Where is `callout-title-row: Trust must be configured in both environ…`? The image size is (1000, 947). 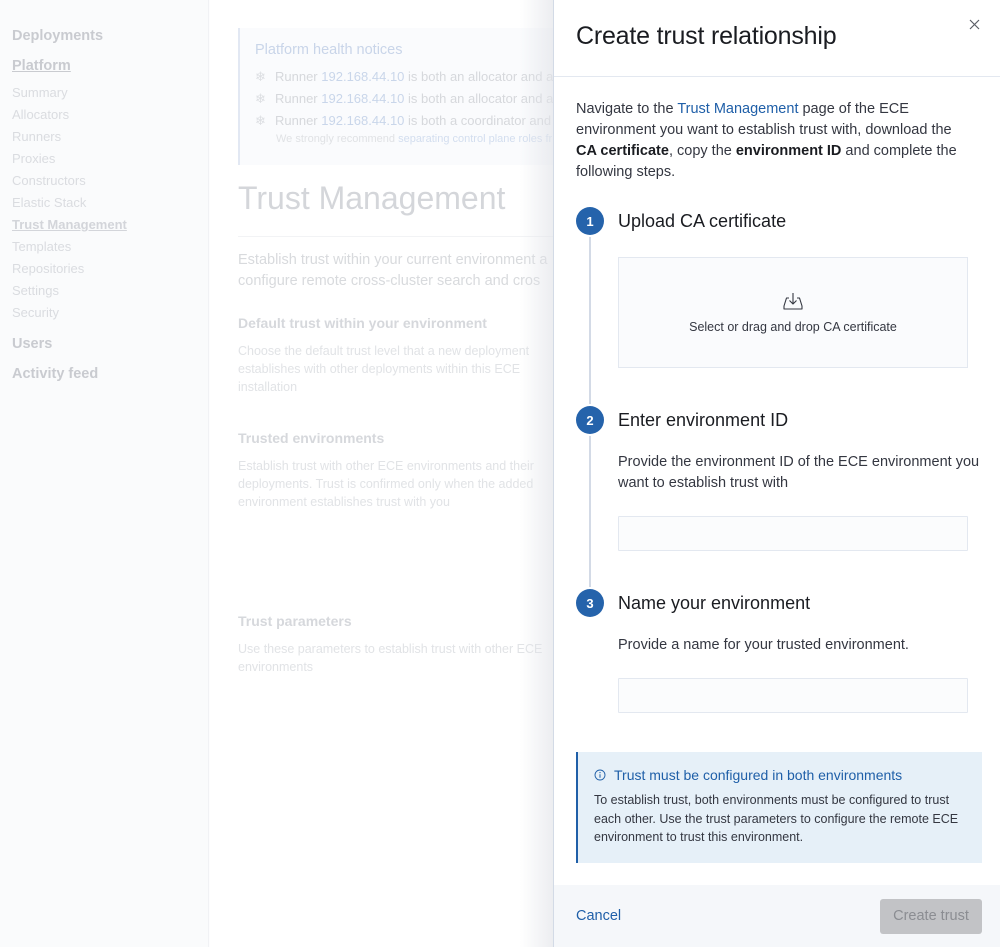
callout-title-row: Trust must be configured in both environ… is located at coordinates (780, 775).